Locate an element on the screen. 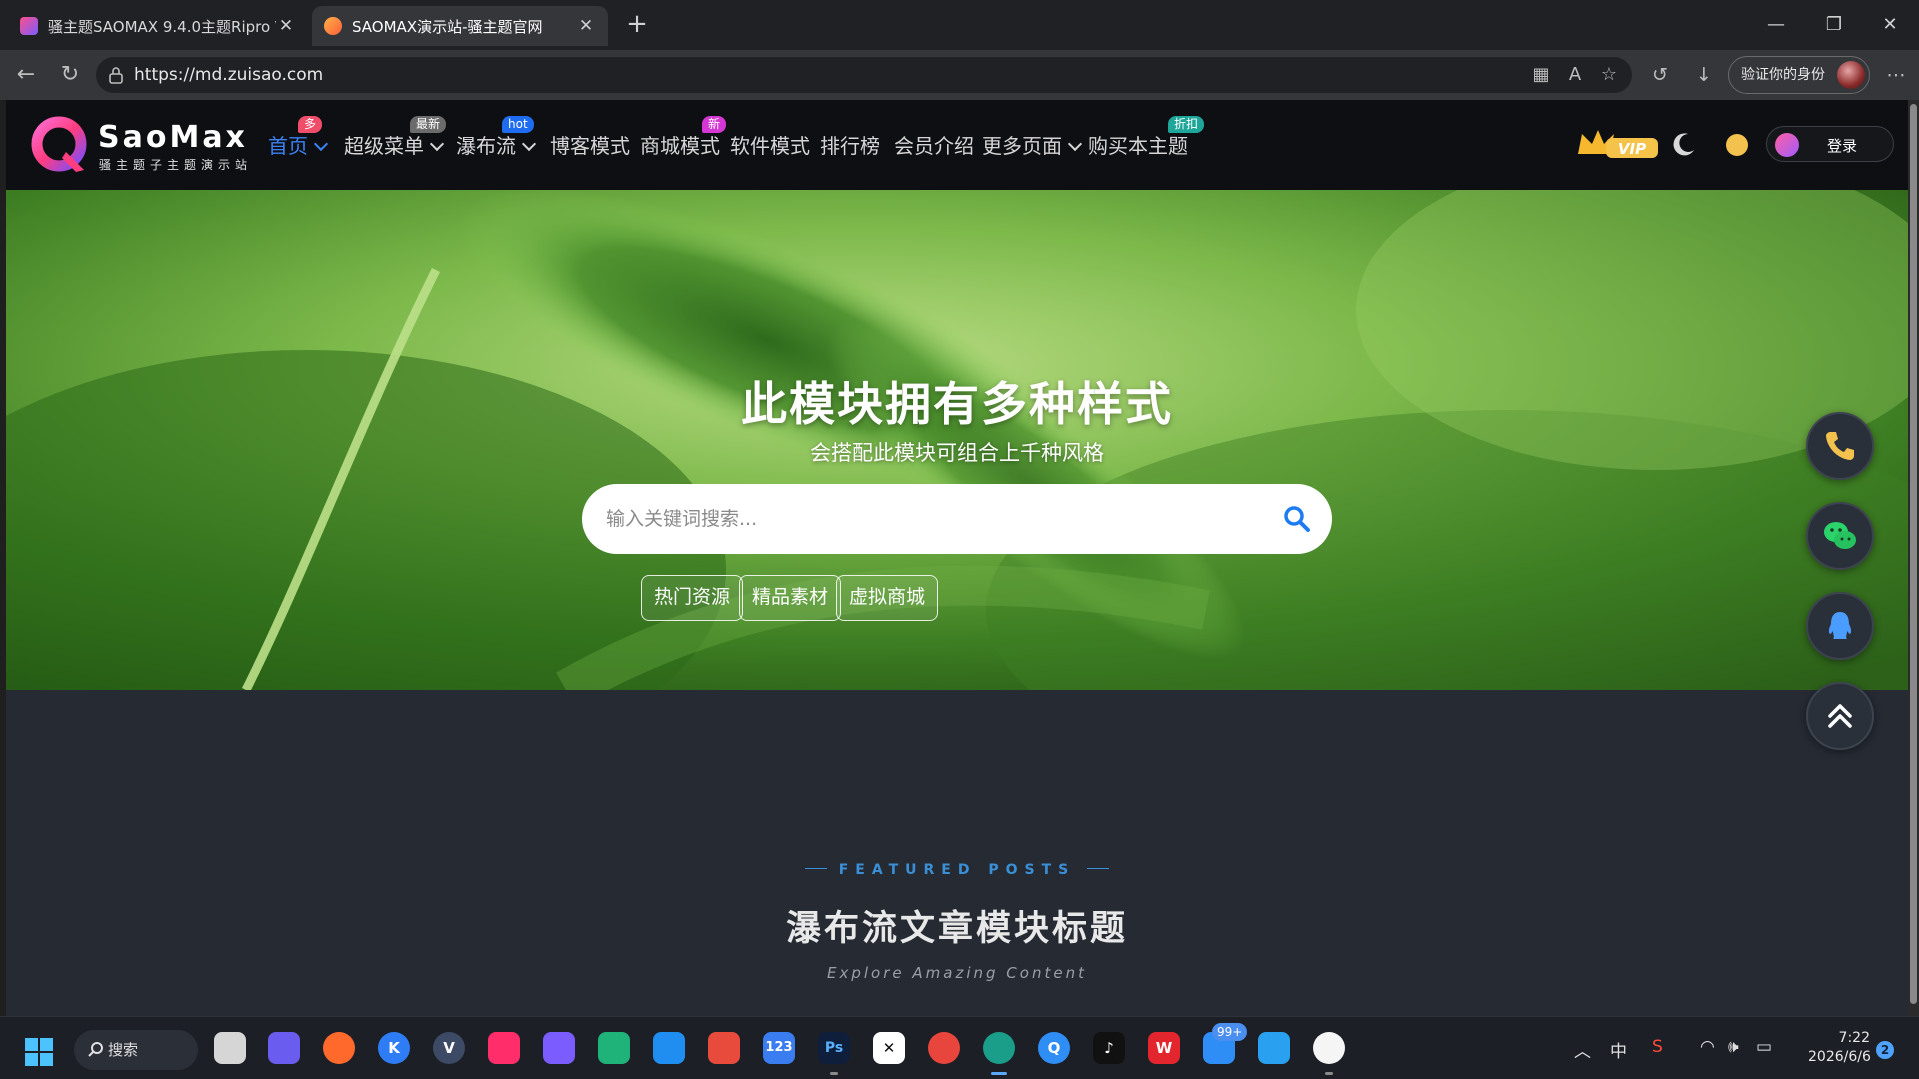 Image resolution: width=1919 pixels, height=1079 pixels. logo-subtitle: 骚主题子主题演示站 is located at coordinates (176, 165).